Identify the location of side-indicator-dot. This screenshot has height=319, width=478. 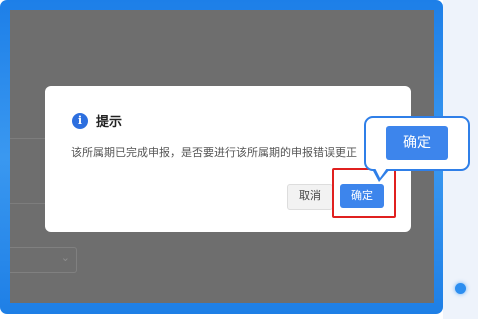
(460, 288).